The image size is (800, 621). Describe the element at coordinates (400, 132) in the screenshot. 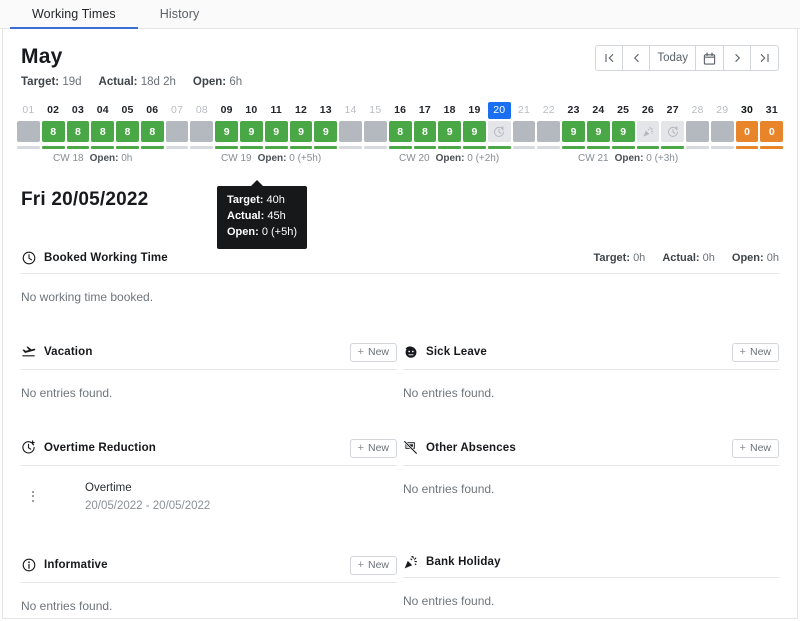

I see `day-bar-16: 8` at that location.